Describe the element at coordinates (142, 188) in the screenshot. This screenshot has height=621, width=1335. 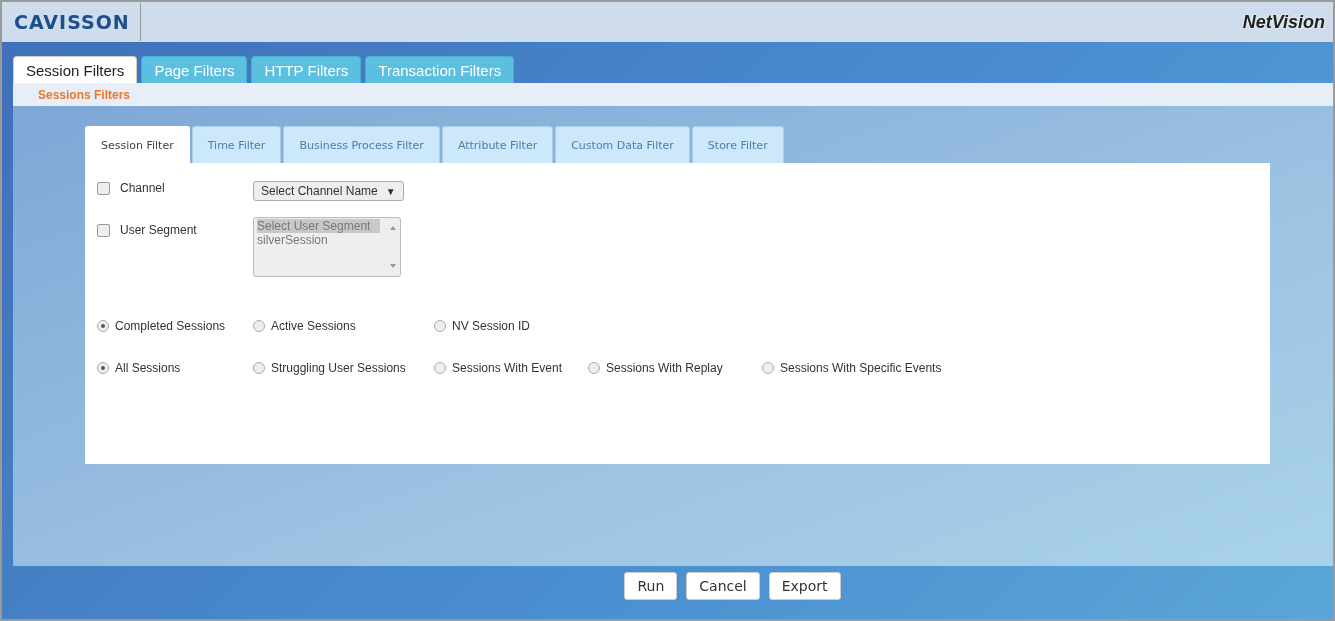
I see `checkbox-label: Channel` at that location.